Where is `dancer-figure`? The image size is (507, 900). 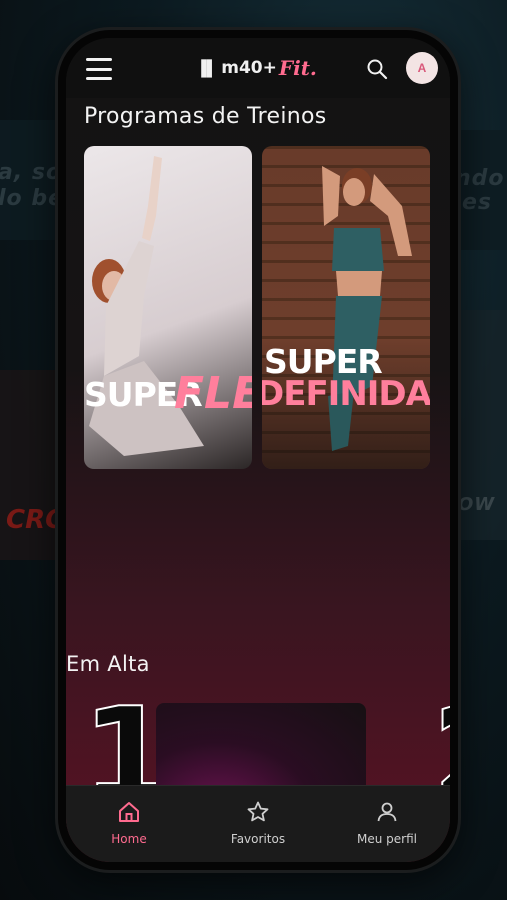 dancer-figure is located at coordinates (146, 306).